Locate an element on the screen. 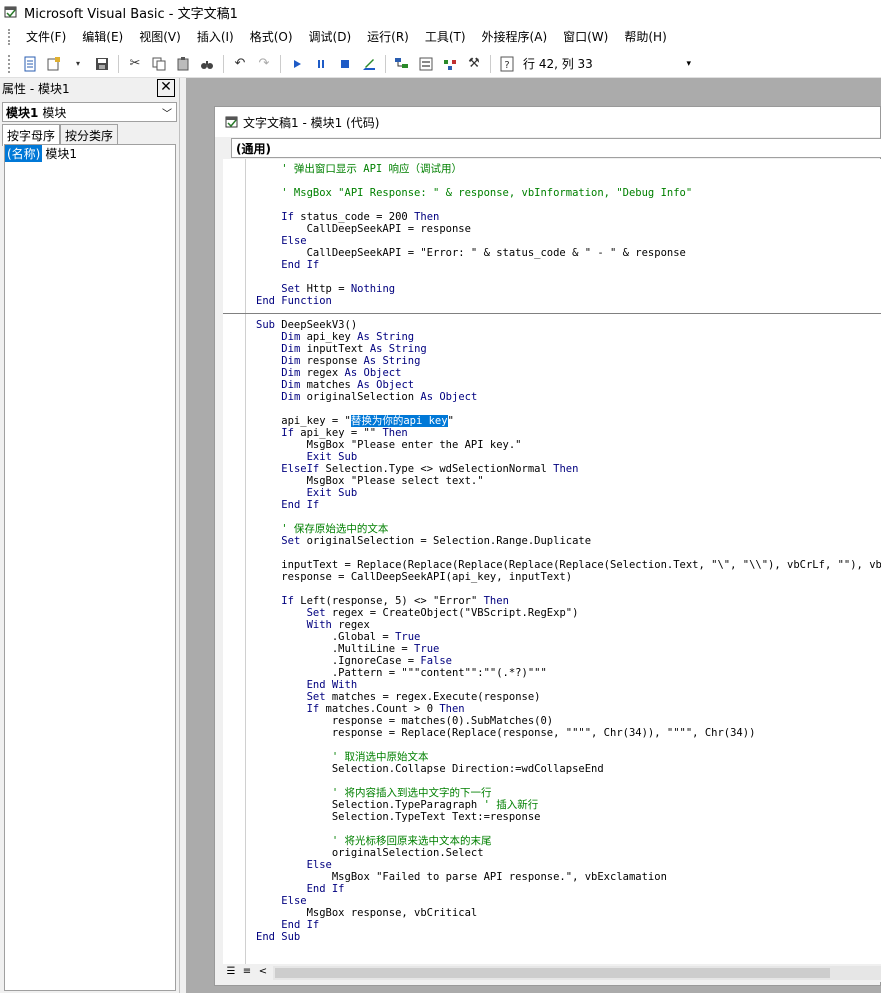 This screenshot has width=881, height=993. code-line: Set Http = Nothing is located at coordinates (568, 289).